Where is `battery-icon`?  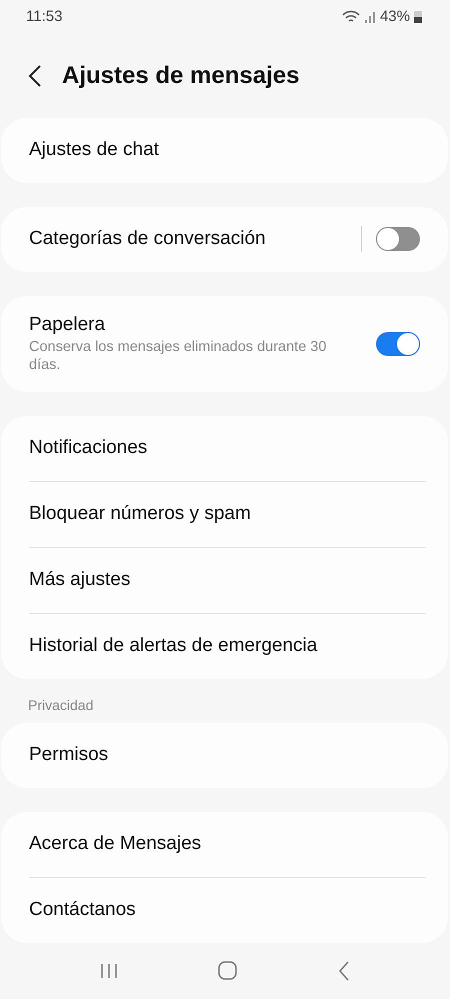 battery-icon is located at coordinates (418, 17).